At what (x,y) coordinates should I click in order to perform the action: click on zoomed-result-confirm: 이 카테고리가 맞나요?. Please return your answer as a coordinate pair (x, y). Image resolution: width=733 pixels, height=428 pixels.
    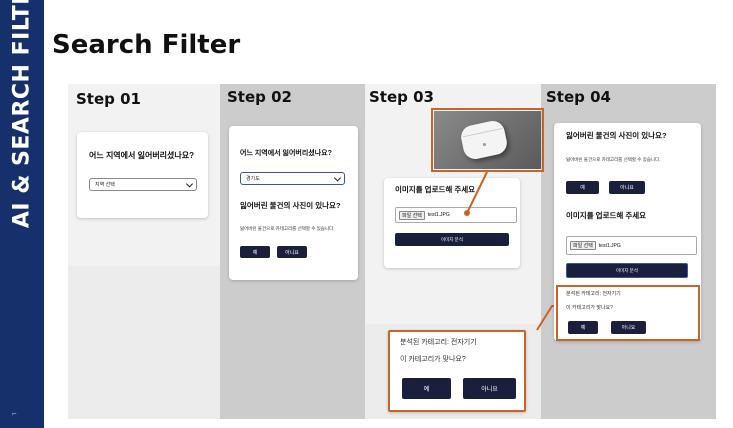
    Looking at the image, I should click on (433, 359).